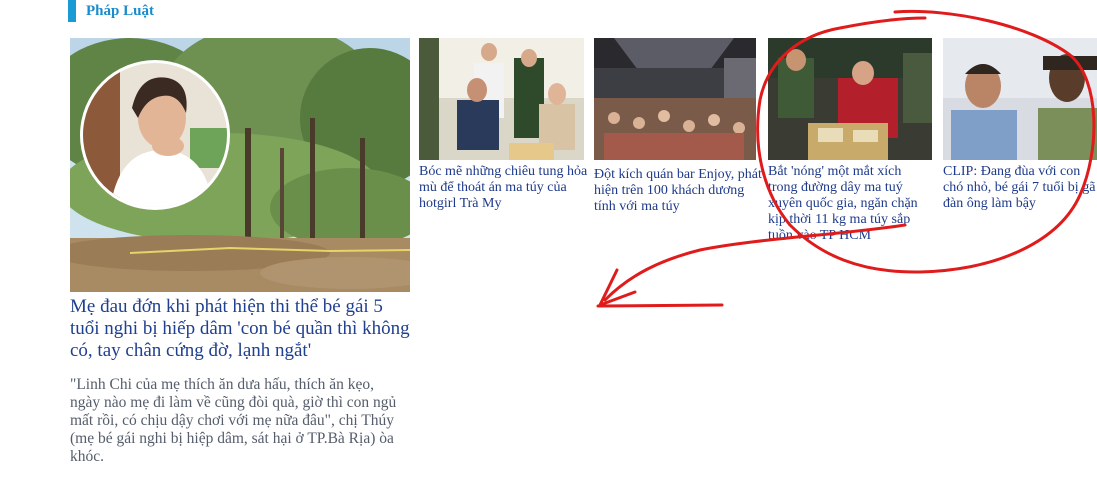 Image resolution: width=1097 pixels, height=497 pixels. Describe the element at coordinates (72, 11) in the screenshot. I see `section-accent-bar` at that location.